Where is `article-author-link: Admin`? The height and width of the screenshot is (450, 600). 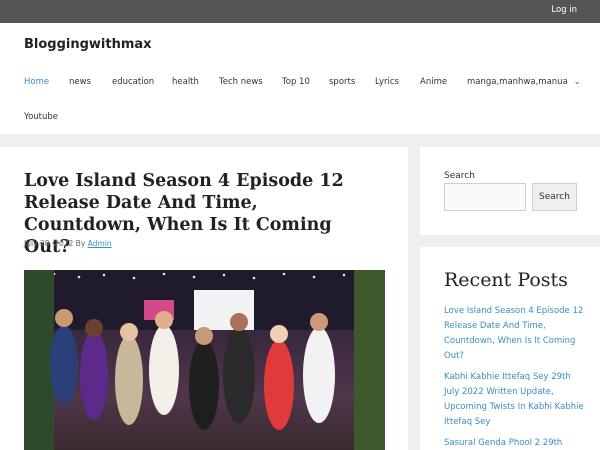
article-author-link: Admin is located at coordinates (100, 243).